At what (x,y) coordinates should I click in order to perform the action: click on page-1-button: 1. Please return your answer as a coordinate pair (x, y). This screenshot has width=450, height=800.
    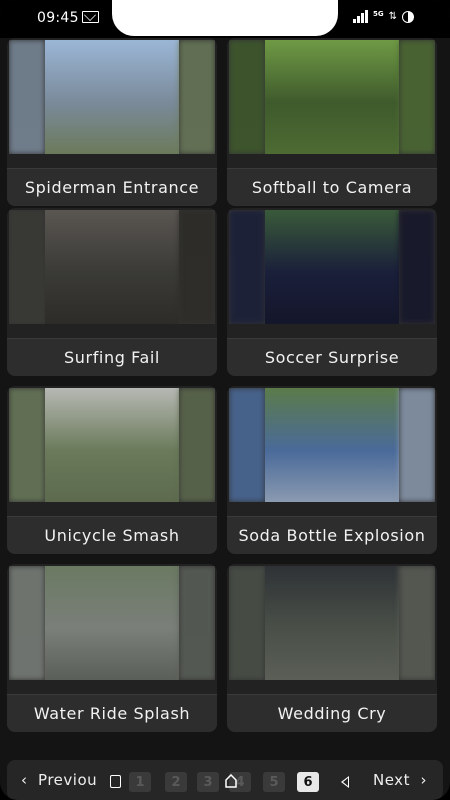
    Looking at the image, I should click on (140, 782).